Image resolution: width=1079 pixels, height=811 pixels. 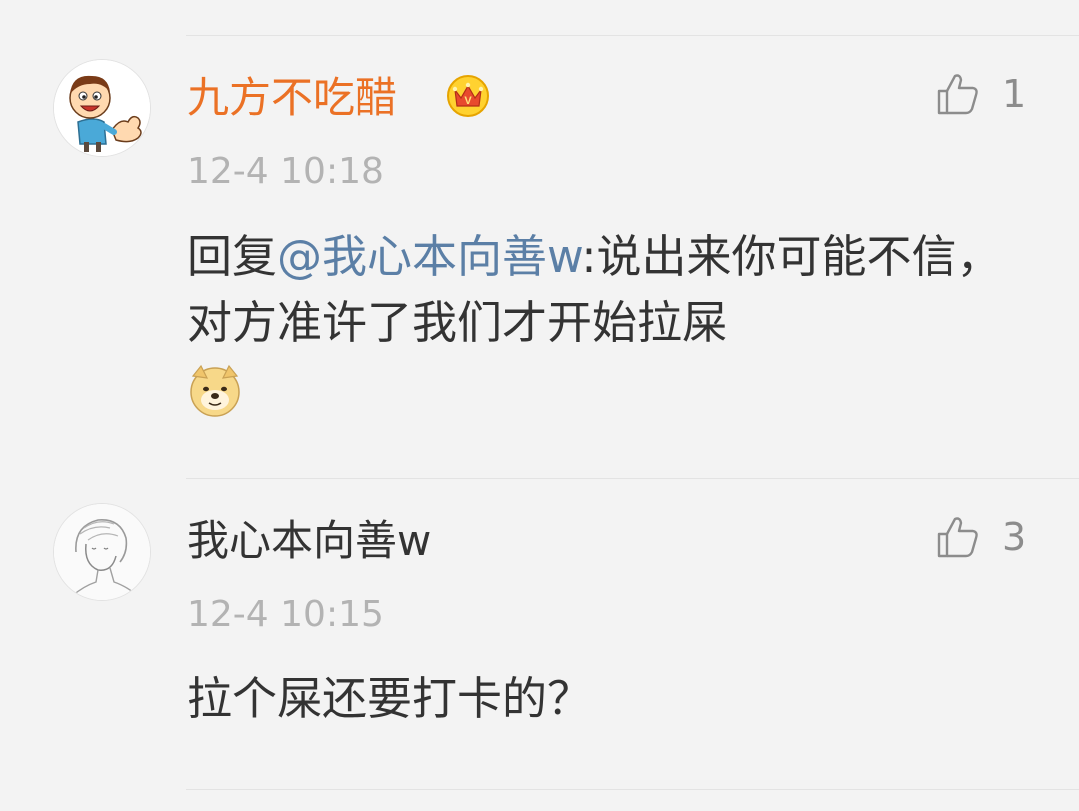 I want to click on like-count: 3, so click(x=1014, y=537).